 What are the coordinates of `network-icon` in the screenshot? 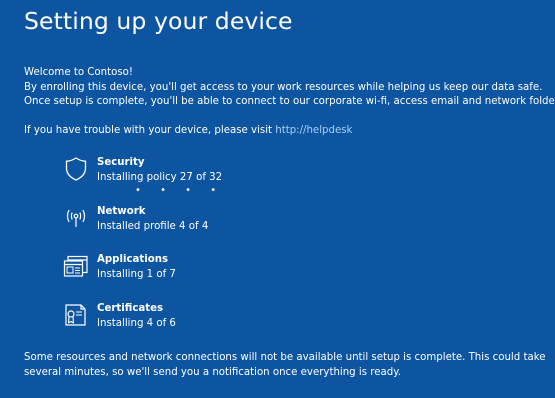 It's located at (76, 218).